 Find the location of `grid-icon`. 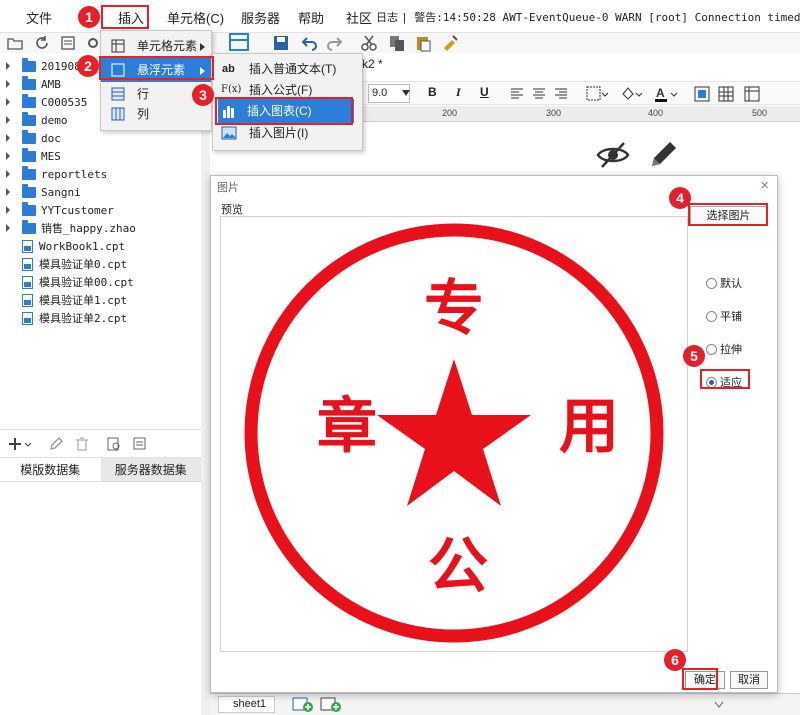

grid-icon is located at coordinates (726, 94).